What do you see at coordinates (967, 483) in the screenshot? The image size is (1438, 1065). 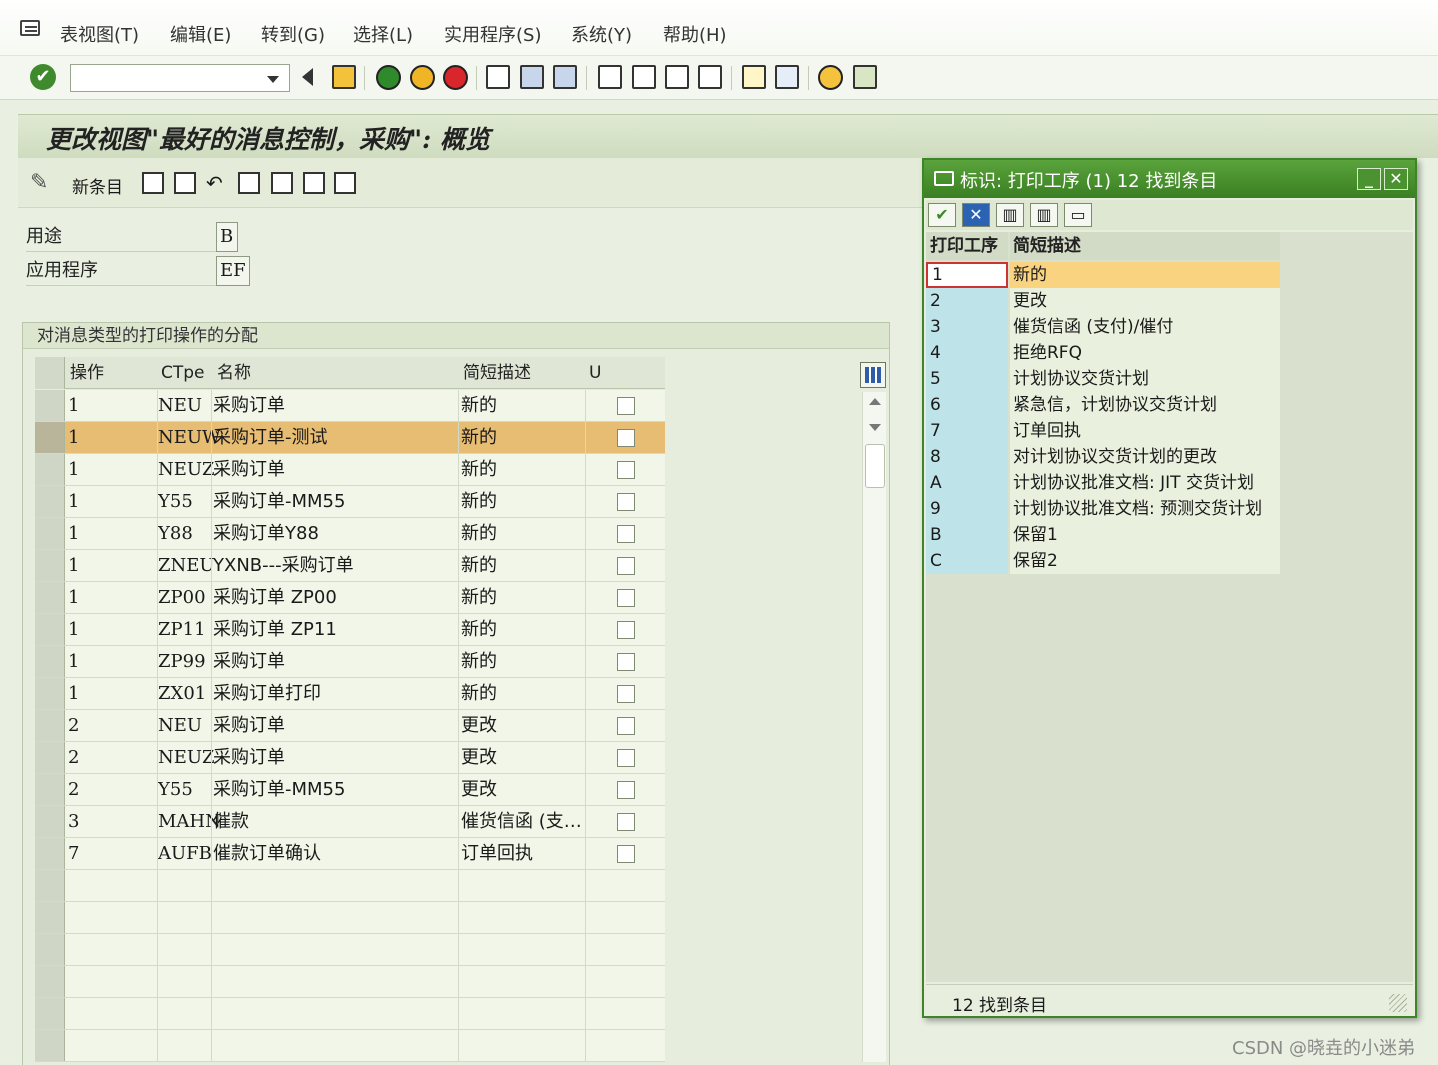 I see `cell-print-operation: A` at bounding box center [967, 483].